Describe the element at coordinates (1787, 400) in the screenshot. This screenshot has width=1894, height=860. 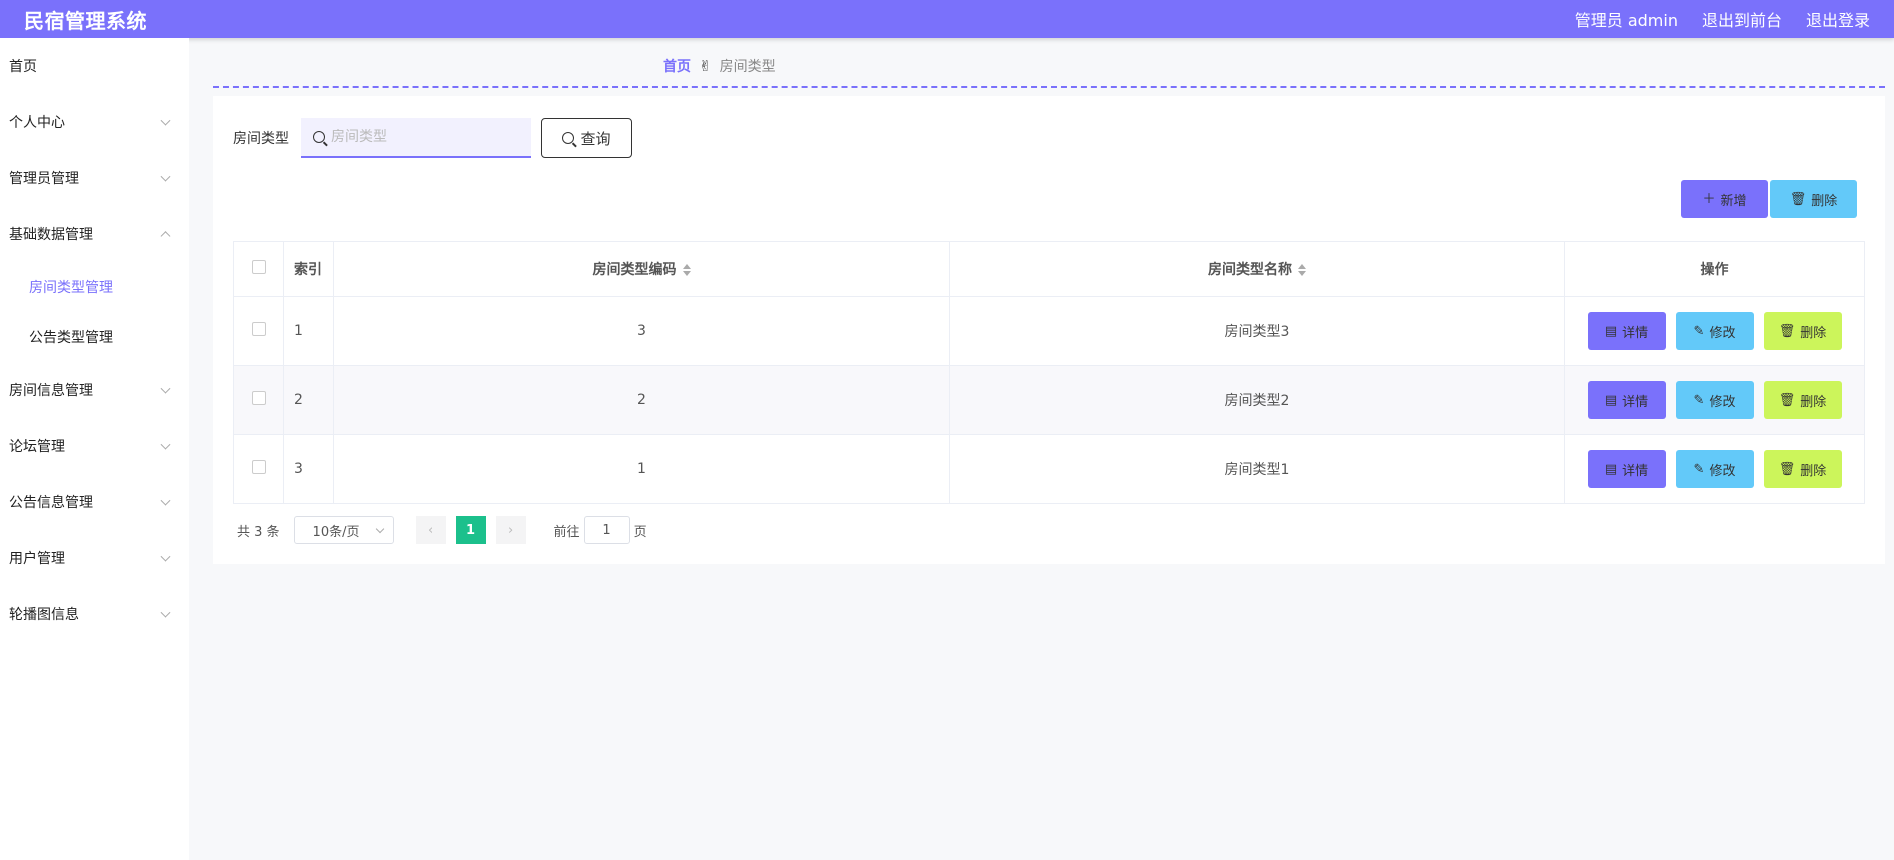
I see `trash-icon: 🗑` at that location.